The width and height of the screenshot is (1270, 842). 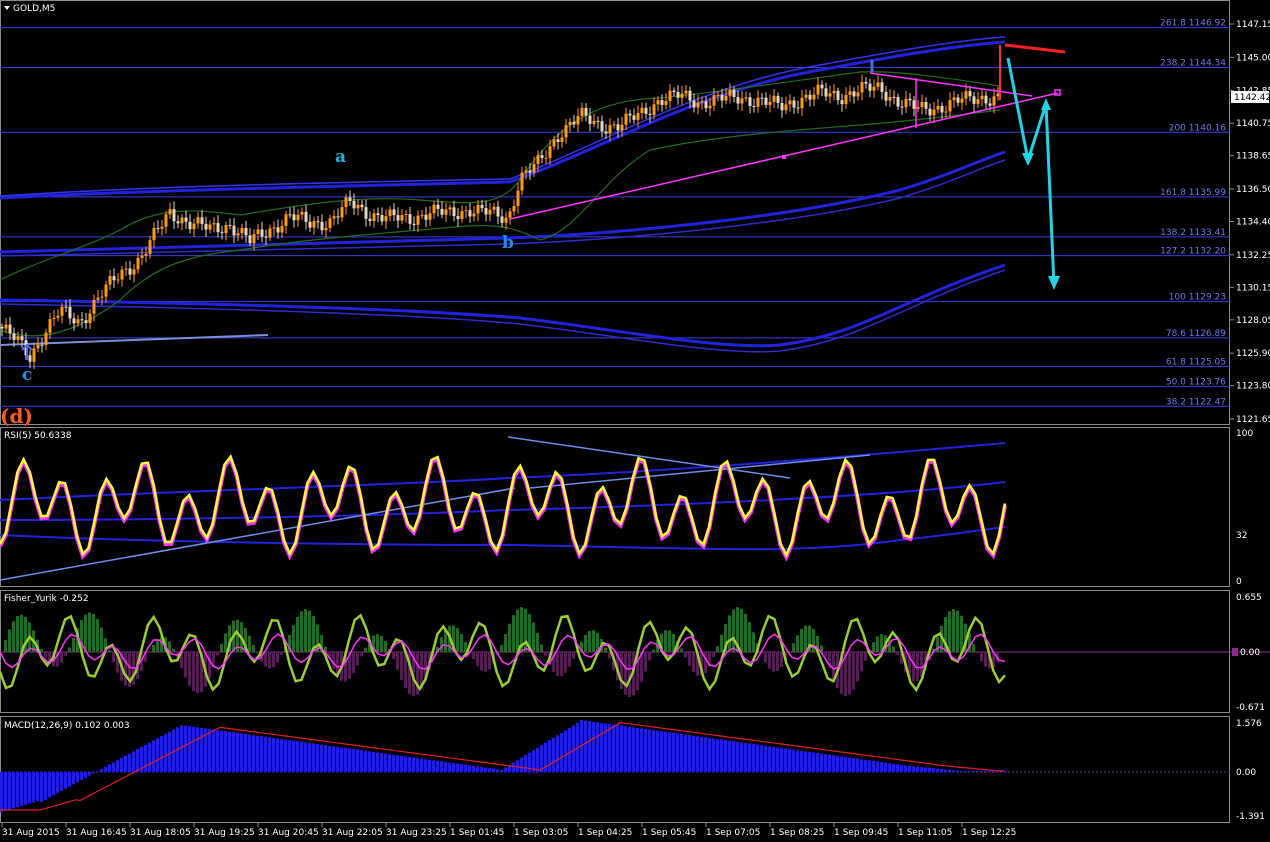 What do you see at coordinates (1196, 362) in the screenshot?
I see `fib-label-8: 61.8 1125.05` at bounding box center [1196, 362].